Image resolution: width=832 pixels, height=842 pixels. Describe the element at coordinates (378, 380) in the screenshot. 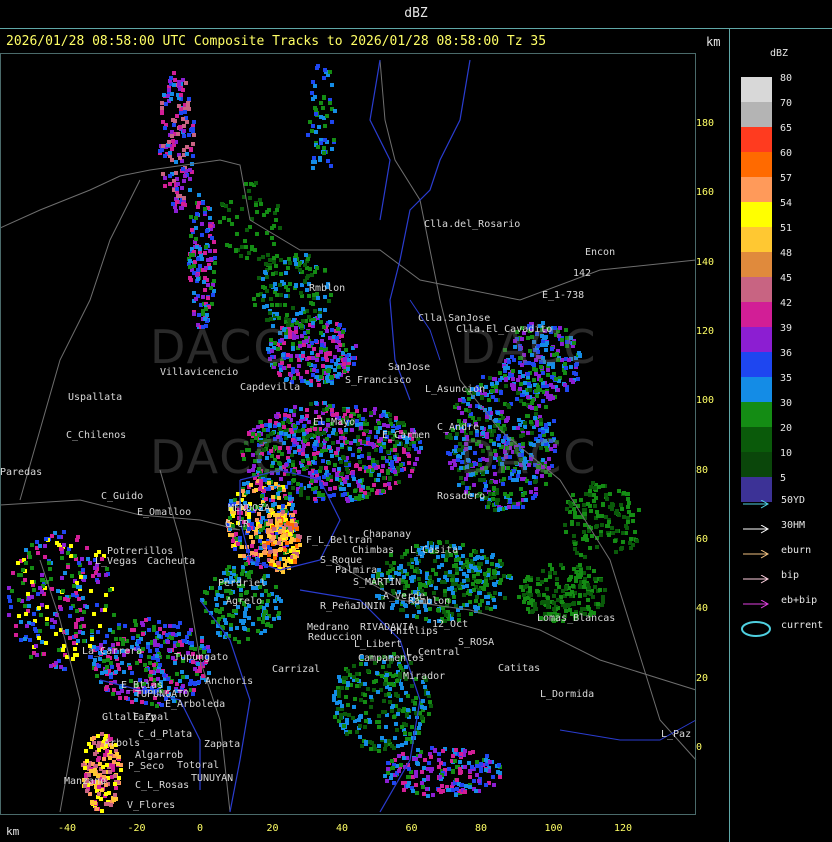

I see `place-label: S_Francisco` at that location.